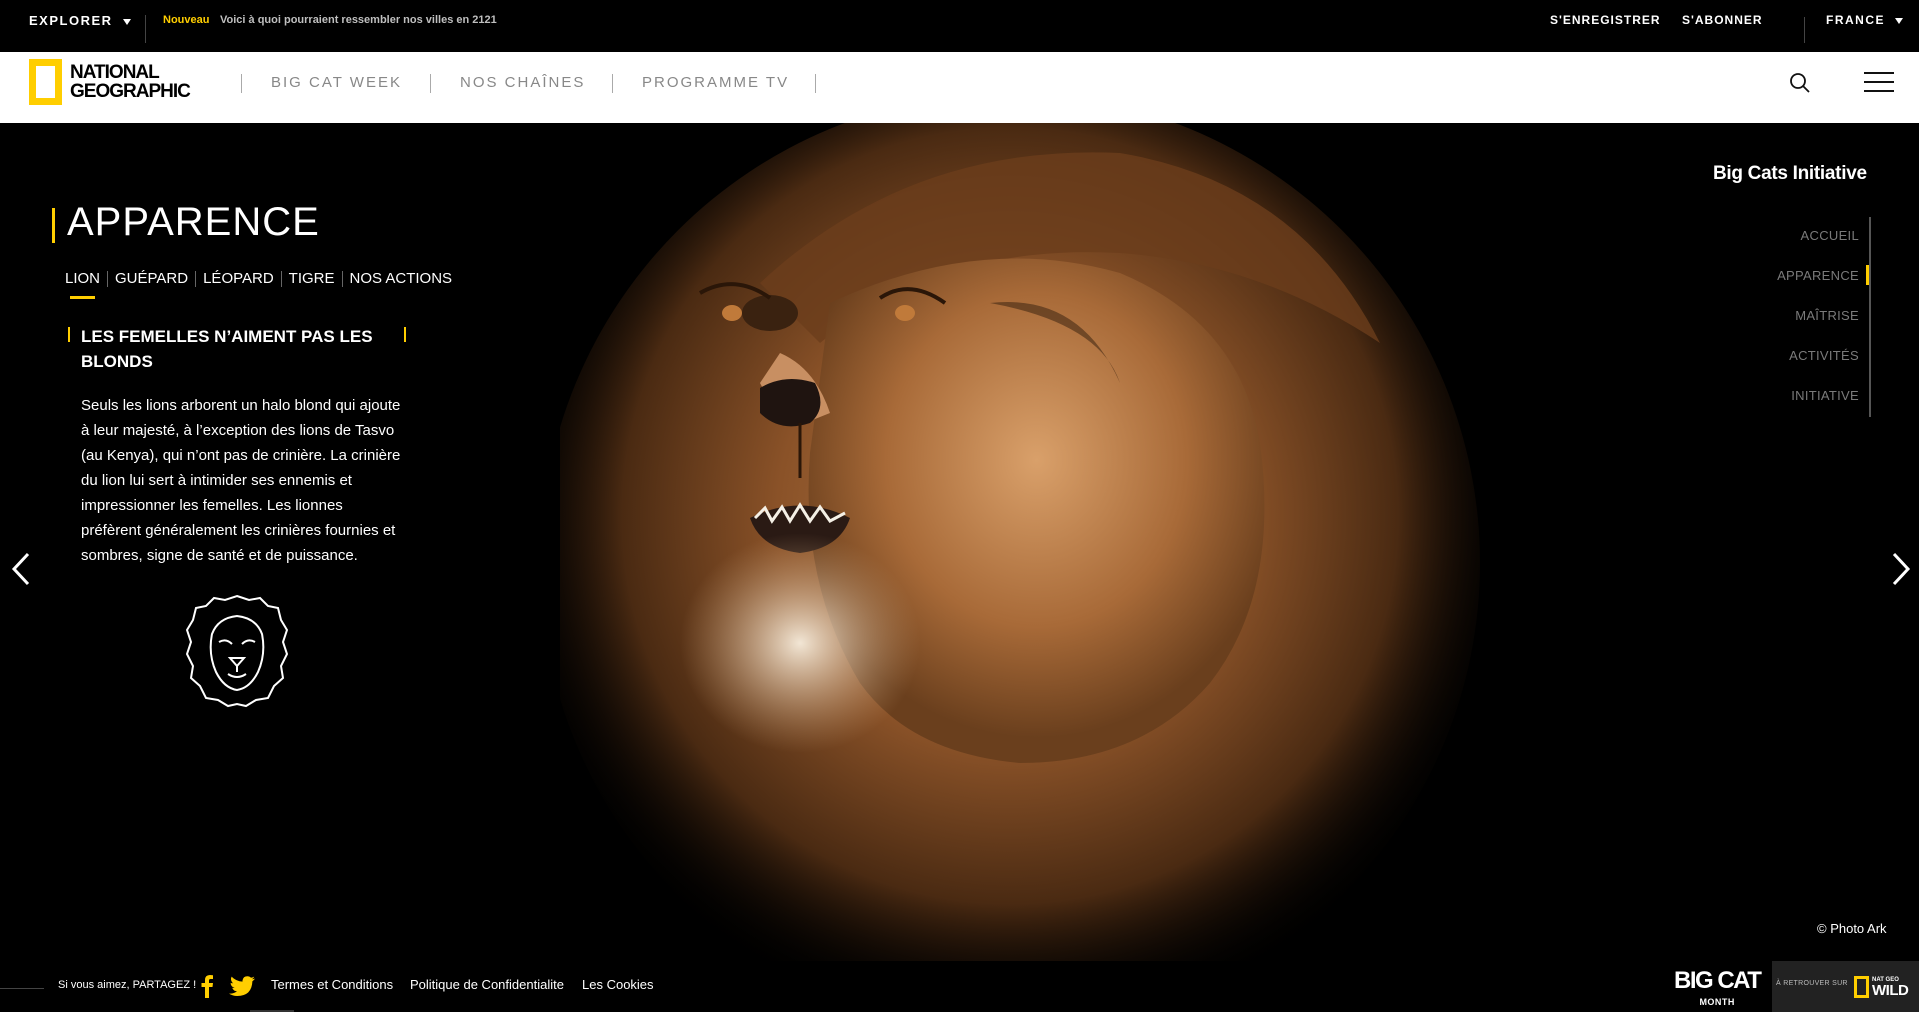 The image size is (1919, 1012). I want to click on side-nav-item-activites: ACTIVITÉS, so click(1824, 355).